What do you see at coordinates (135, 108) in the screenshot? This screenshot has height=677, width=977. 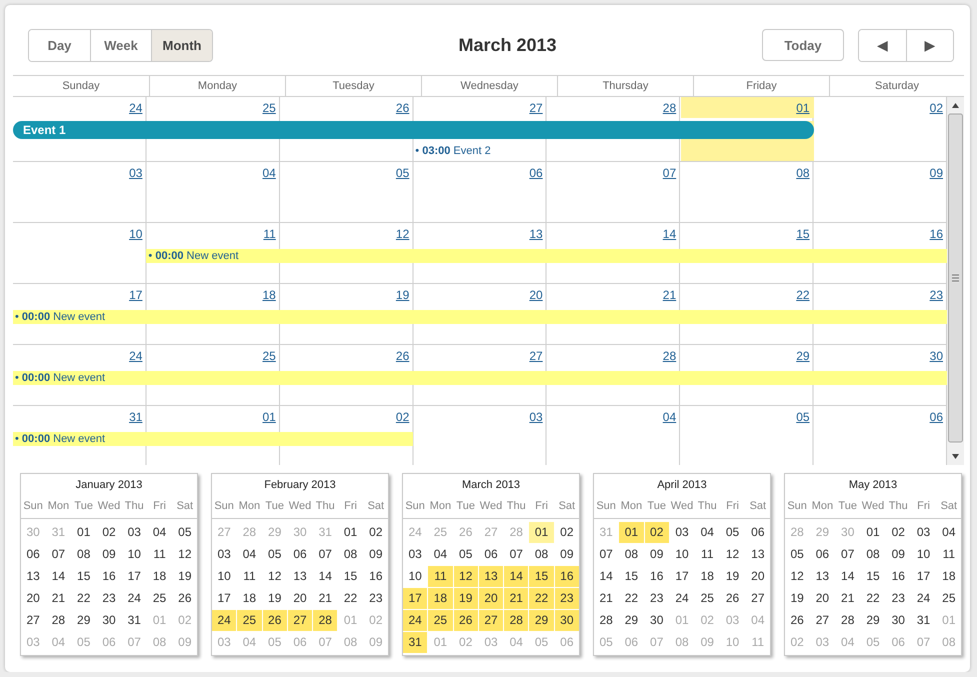 I see `day-number-link: 24` at bounding box center [135, 108].